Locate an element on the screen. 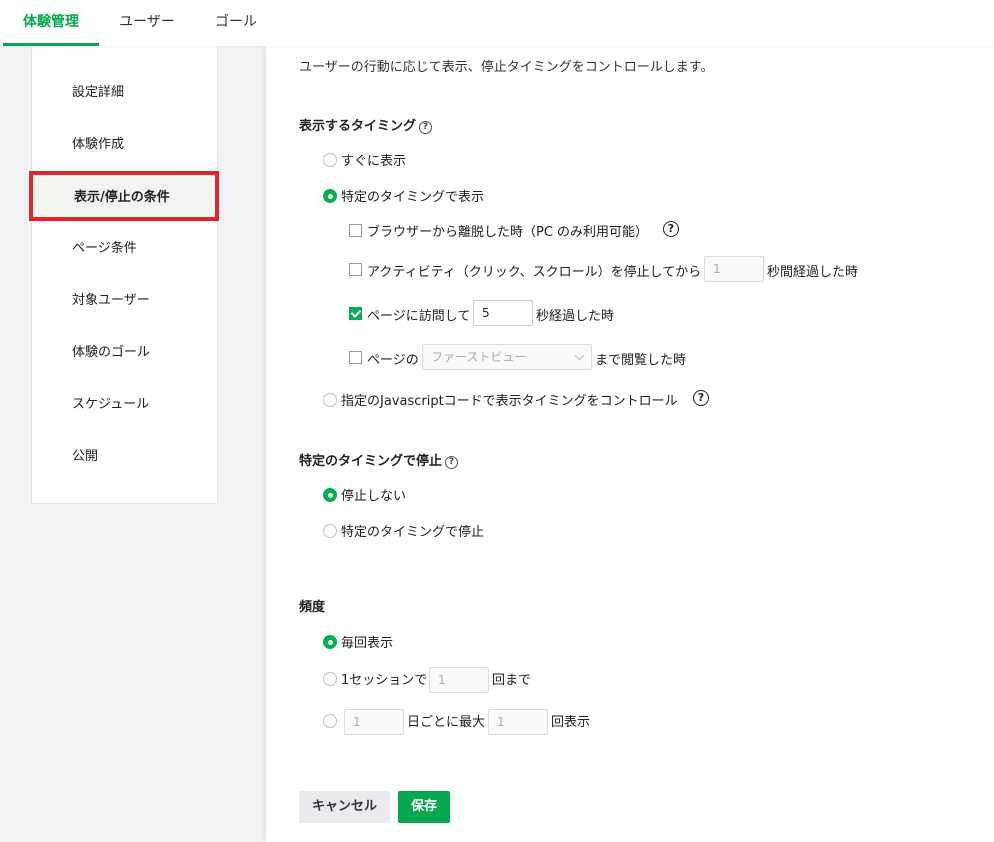 This screenshot has width=994, height=842. radio-no-stop is located at coordinates (330, 495).